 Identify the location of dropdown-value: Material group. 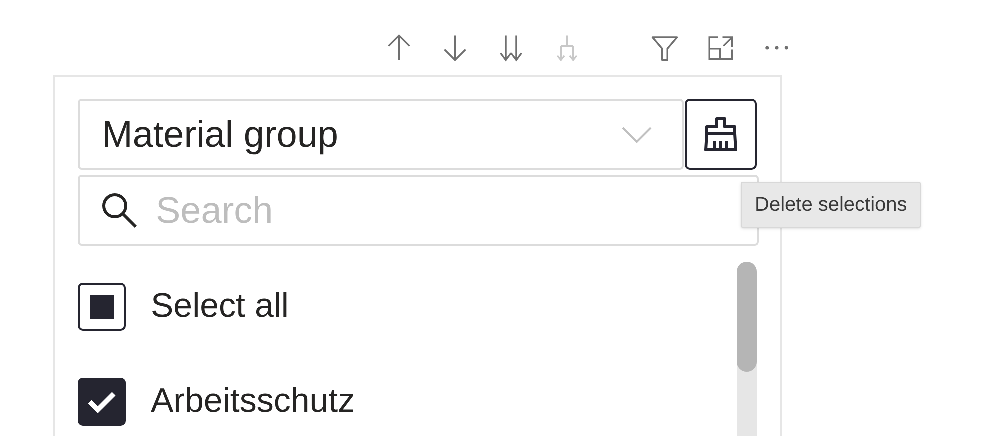
(221, 134).